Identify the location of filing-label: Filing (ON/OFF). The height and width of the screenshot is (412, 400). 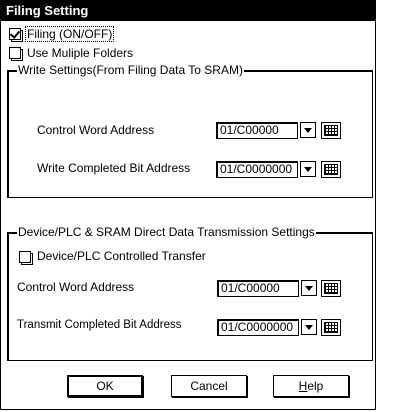
(70, 34).